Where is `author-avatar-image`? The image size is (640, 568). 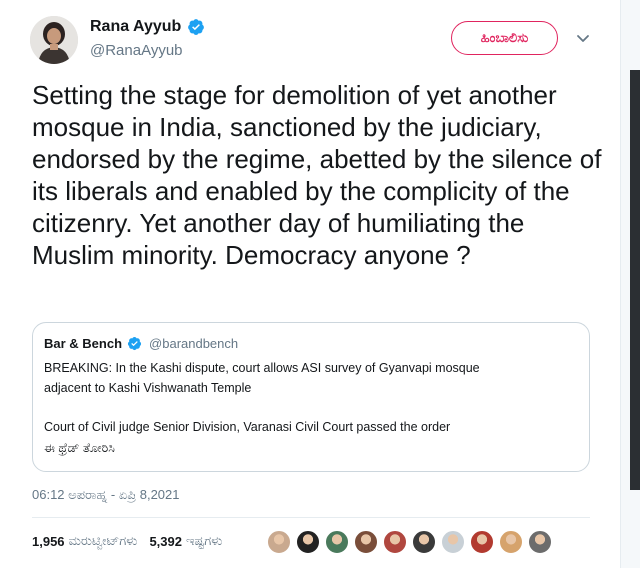
author-avatar-image is located at coordinates (54, 40).